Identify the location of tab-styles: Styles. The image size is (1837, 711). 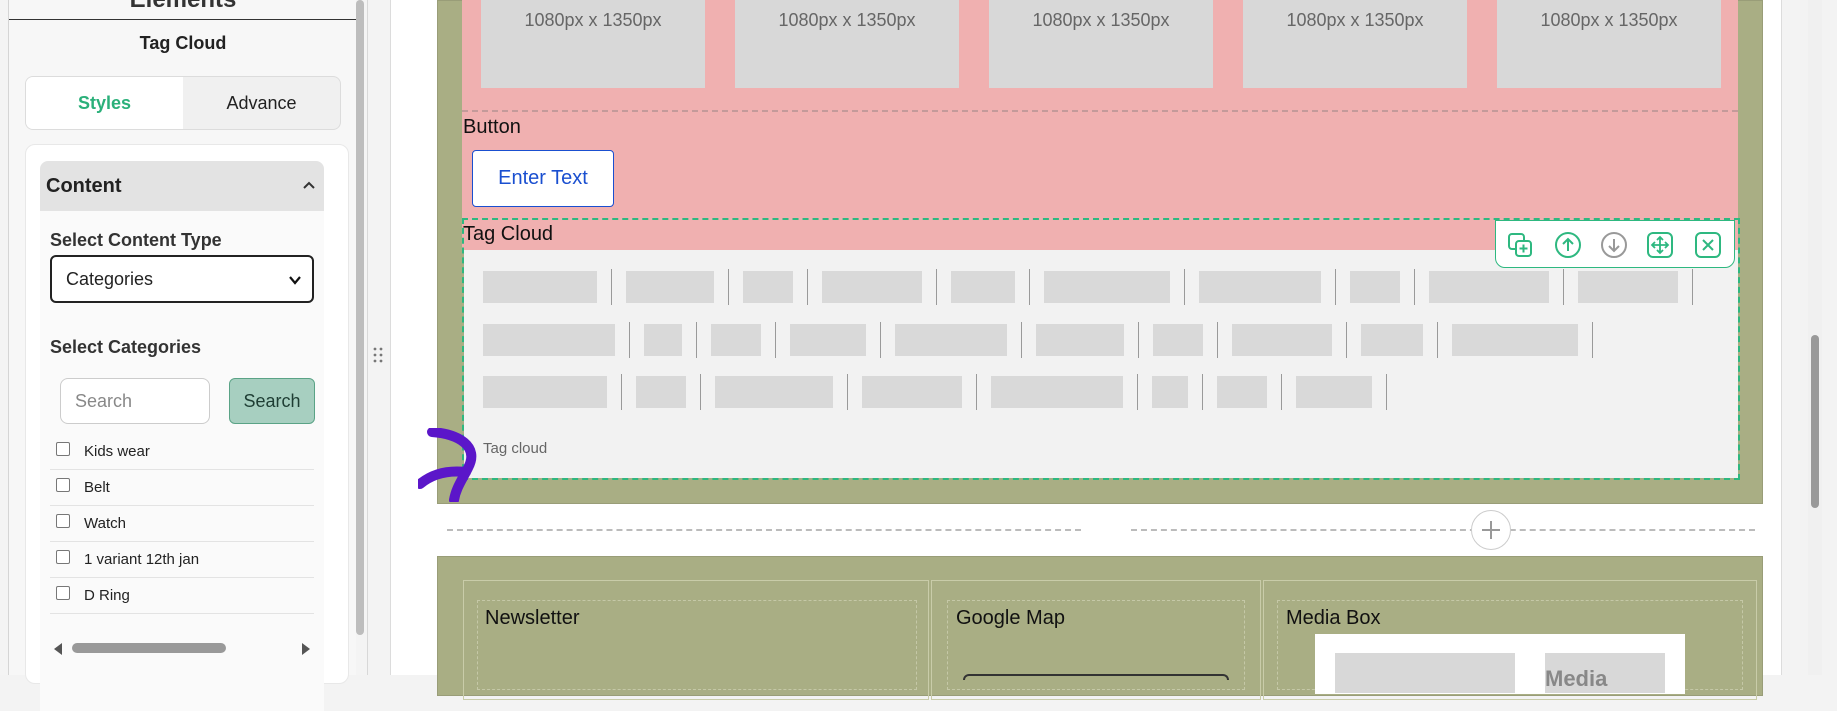
(104, 103).